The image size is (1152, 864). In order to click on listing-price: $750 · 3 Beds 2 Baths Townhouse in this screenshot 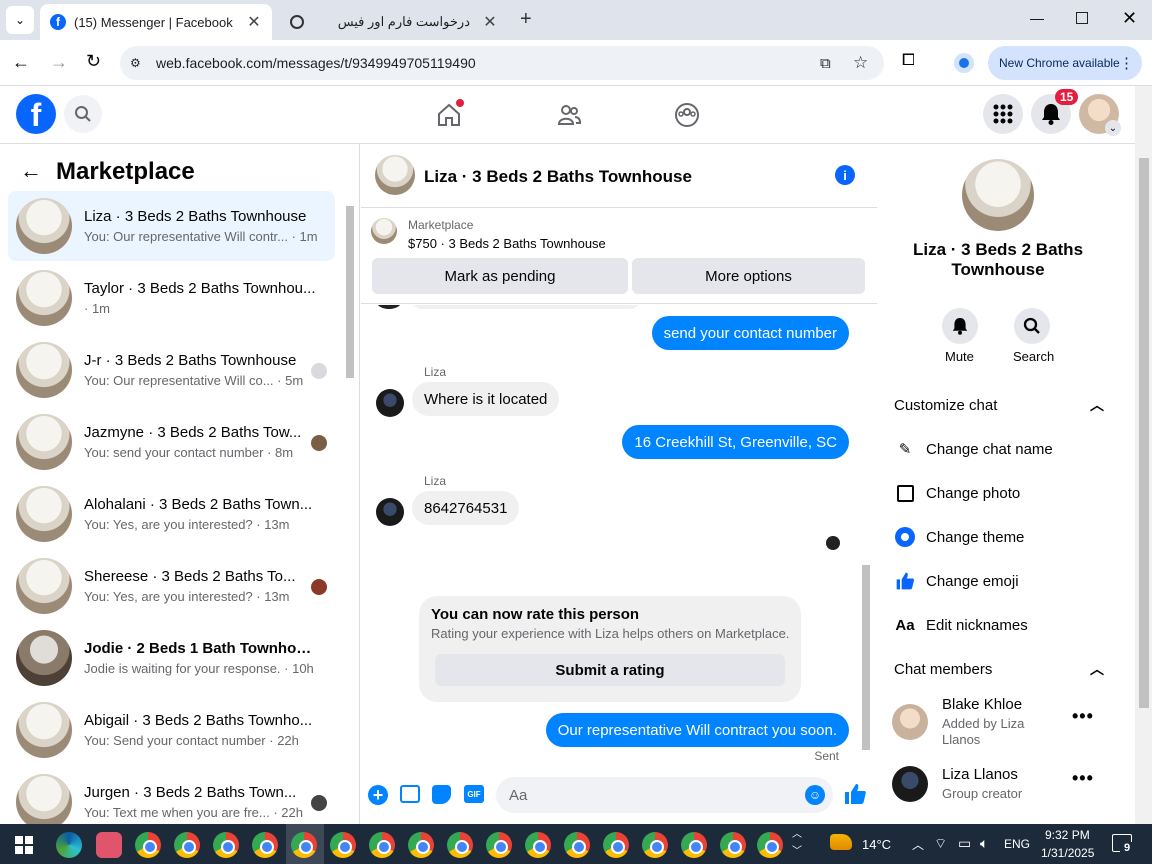, I will do `click(507, 243)`.